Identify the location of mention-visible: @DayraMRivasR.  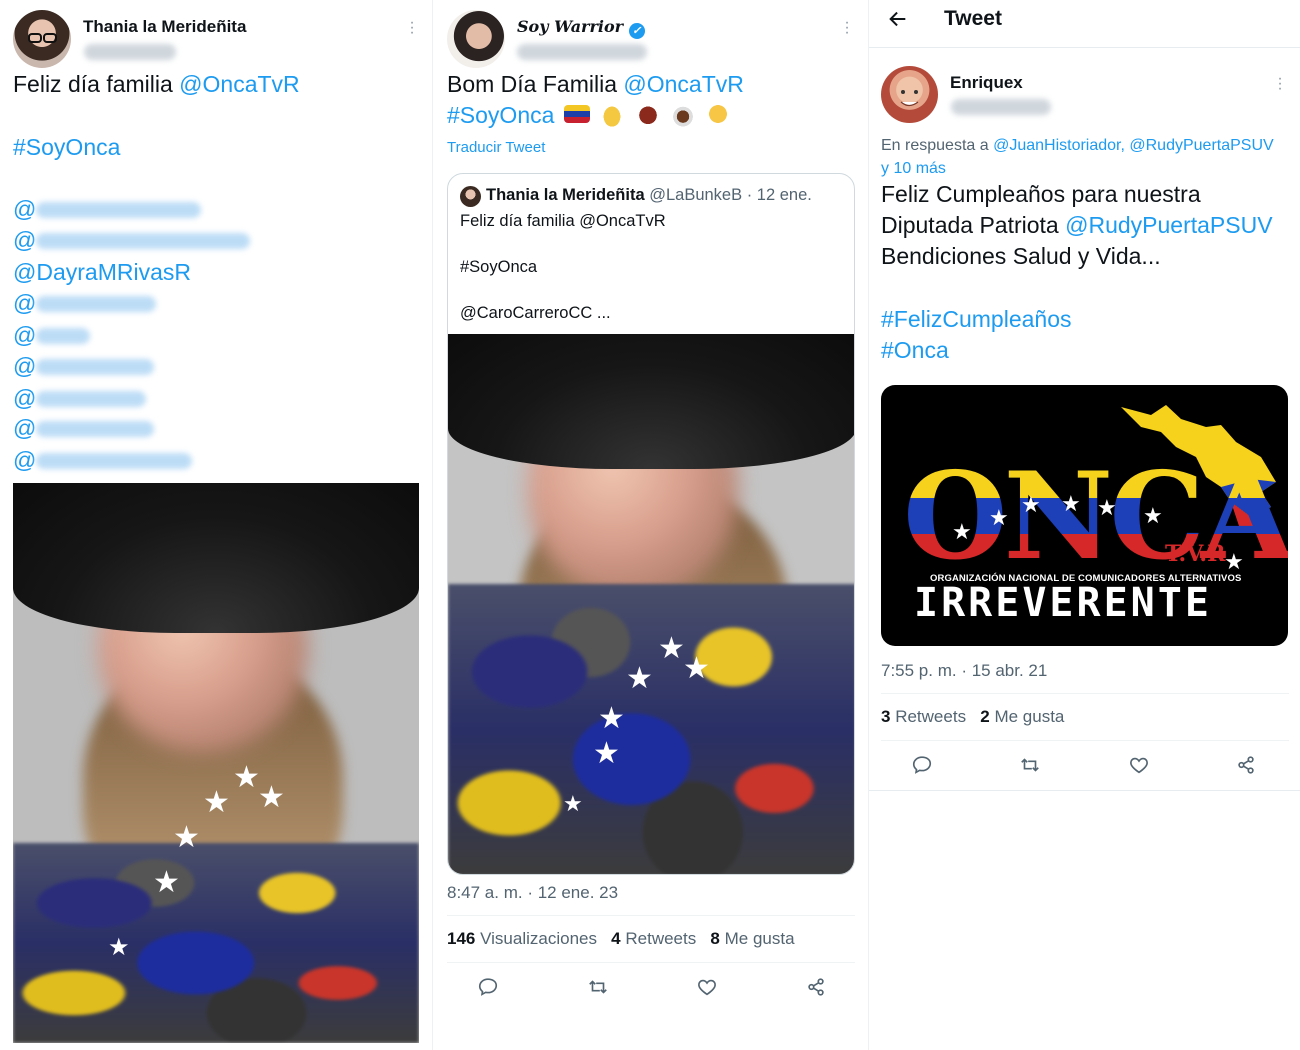
(102, 272).